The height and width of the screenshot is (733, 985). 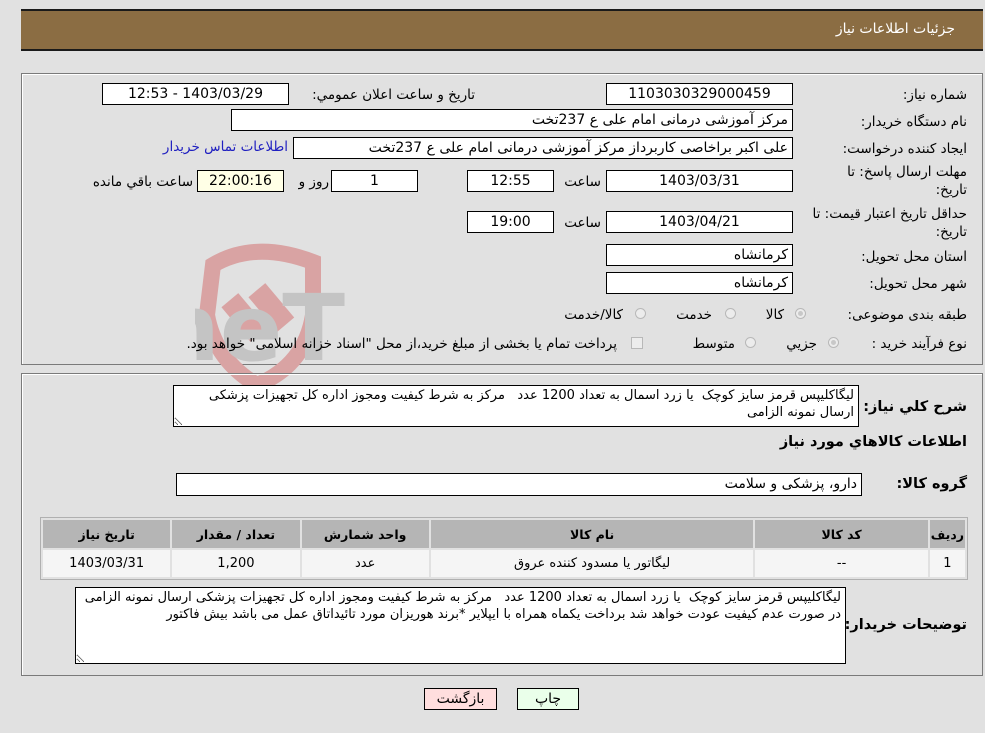 What do you see at coordinates (913, 122) in the screenshot?
I see `buyer-org-label: نام دستگاه خریدار:` at bounding box center [913, 122].